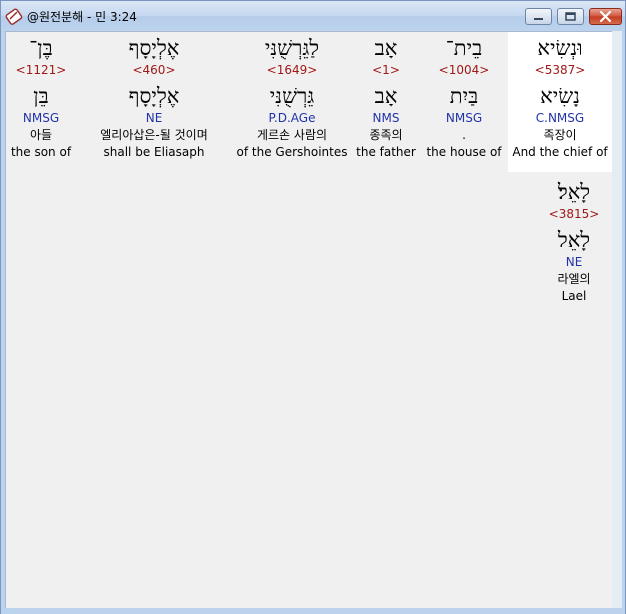  What do you see at coordinates (14, 16) in the screenshot?
I see `app-icon` at bounding box center [14, 16].